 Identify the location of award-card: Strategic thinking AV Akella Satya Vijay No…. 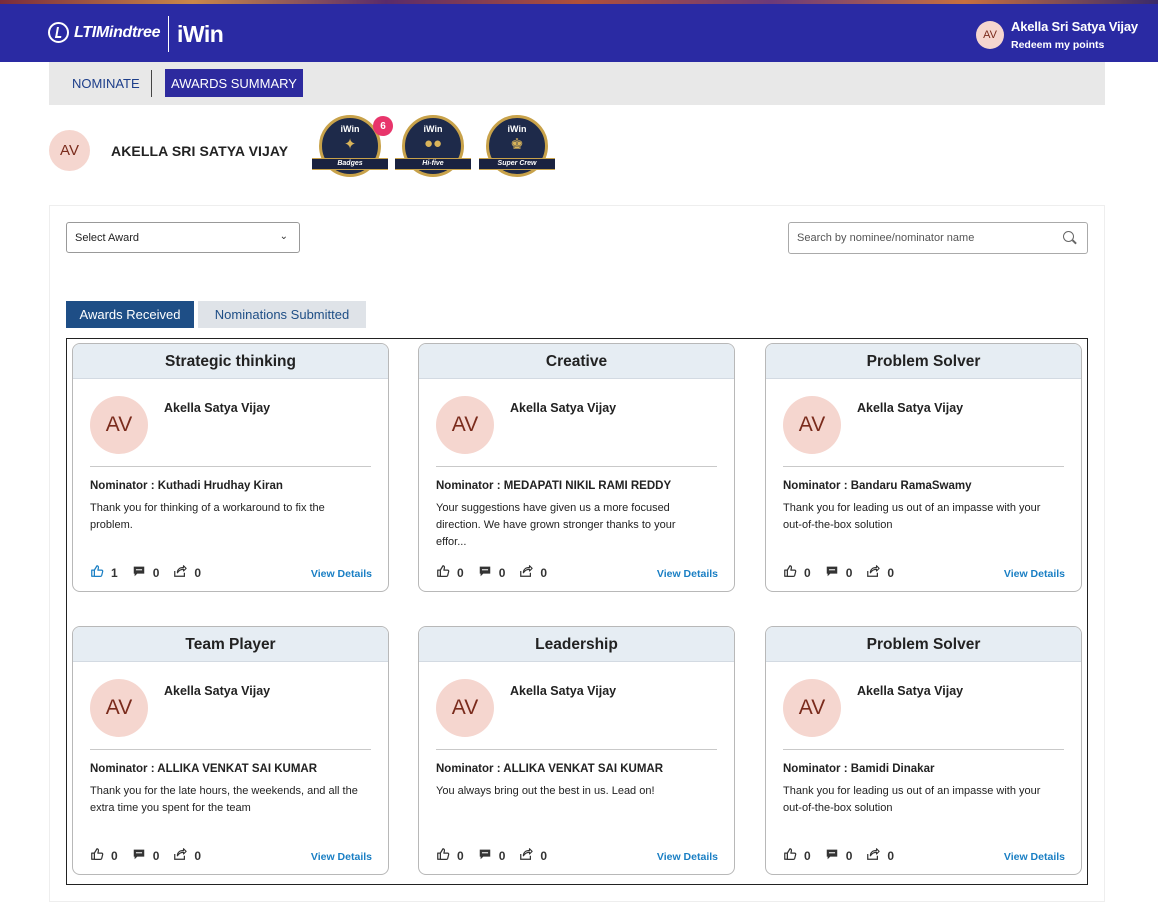
(230, 467).